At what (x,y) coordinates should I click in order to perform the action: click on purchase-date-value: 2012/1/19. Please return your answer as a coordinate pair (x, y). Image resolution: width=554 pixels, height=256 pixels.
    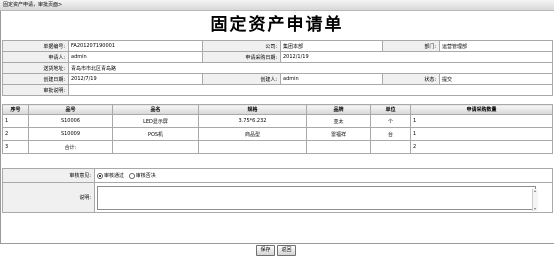
    Looking at the image, I should click on (416, 57).